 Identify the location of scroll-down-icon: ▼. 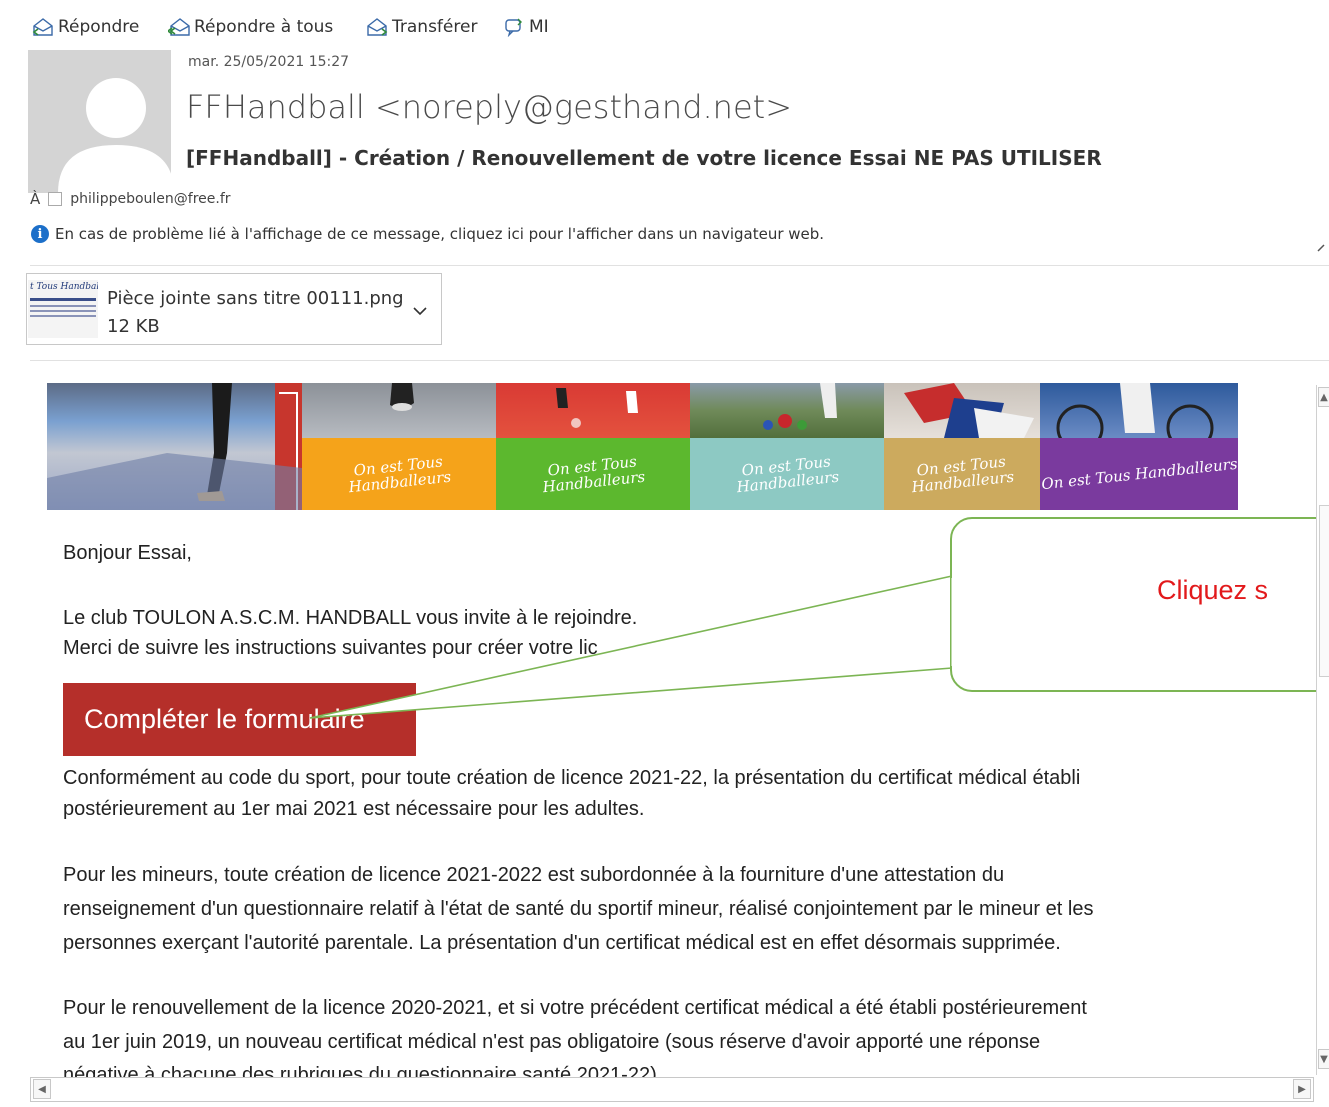
(1323, 1059).